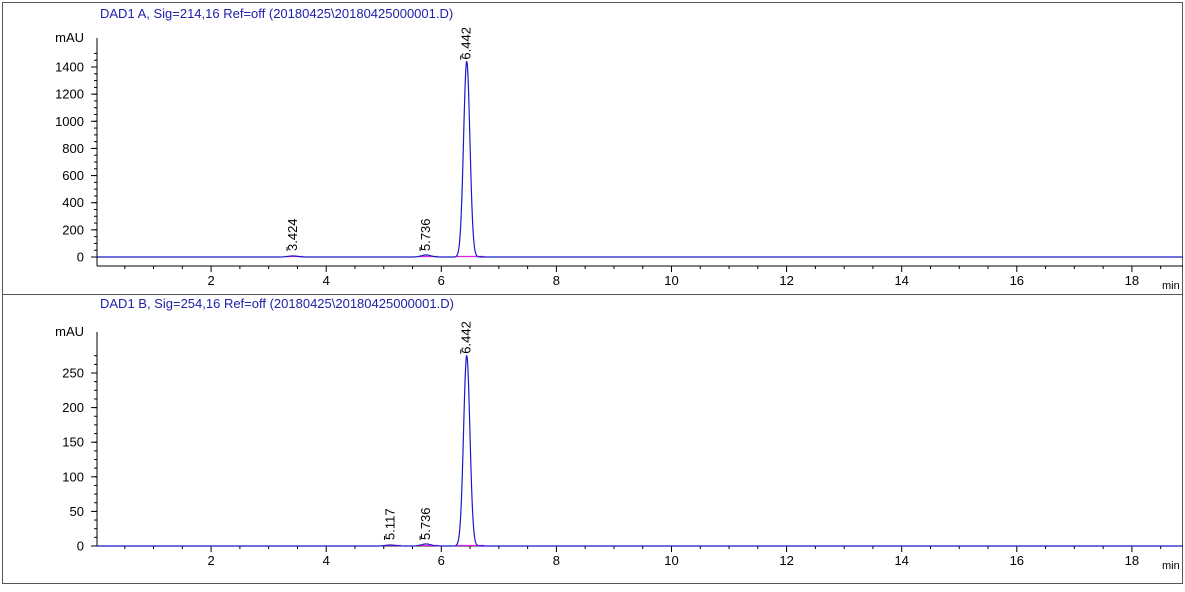  I want to click on y-tick-label: 400, so click(73, 202).